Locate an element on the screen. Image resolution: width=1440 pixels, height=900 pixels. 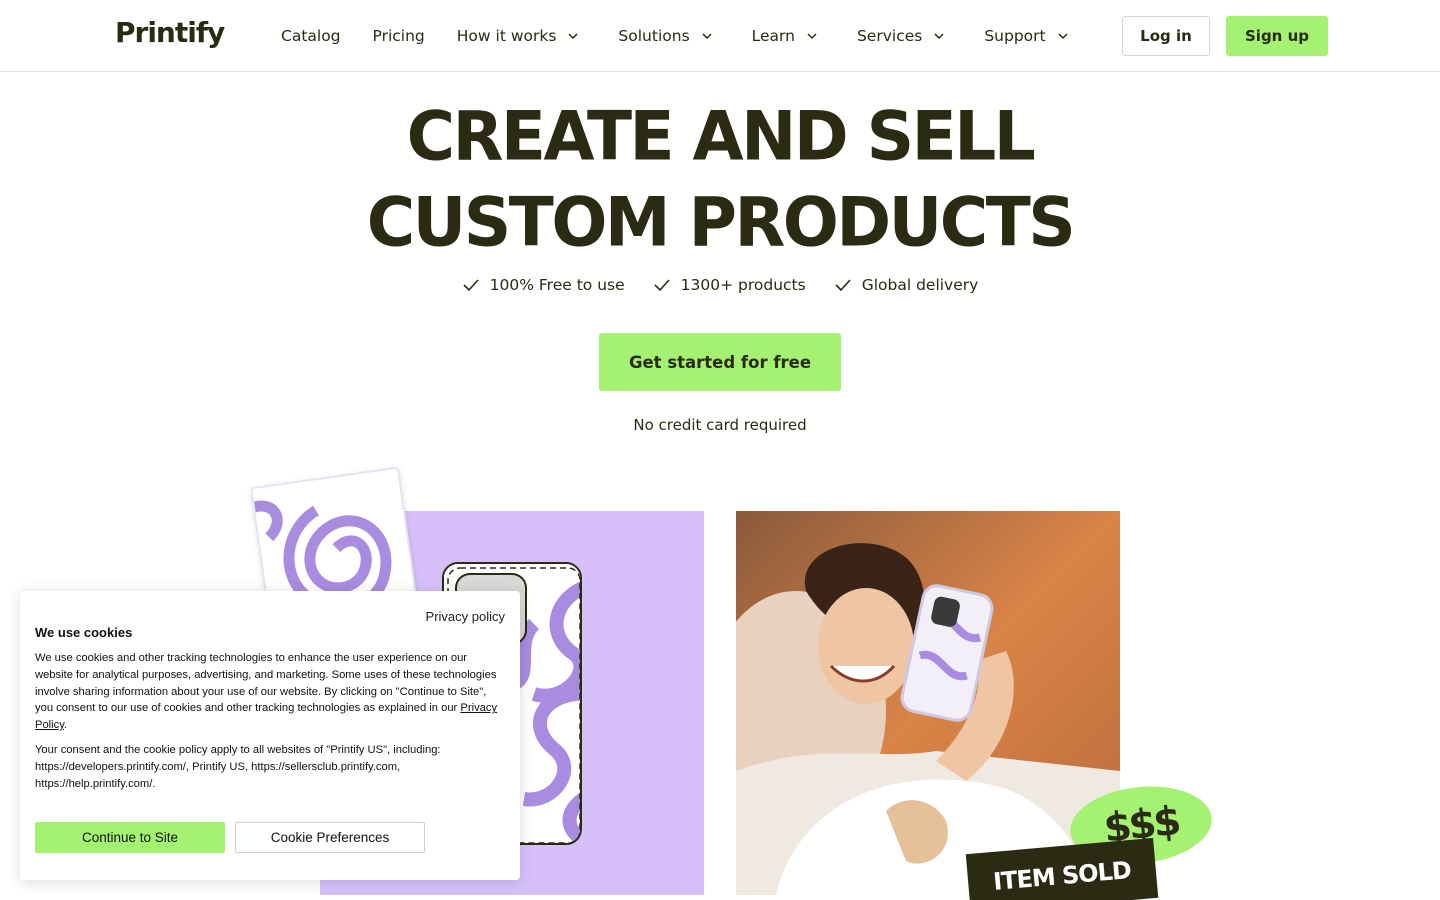
nav-how-it-works: How it works is located at coordinates (519, 36).